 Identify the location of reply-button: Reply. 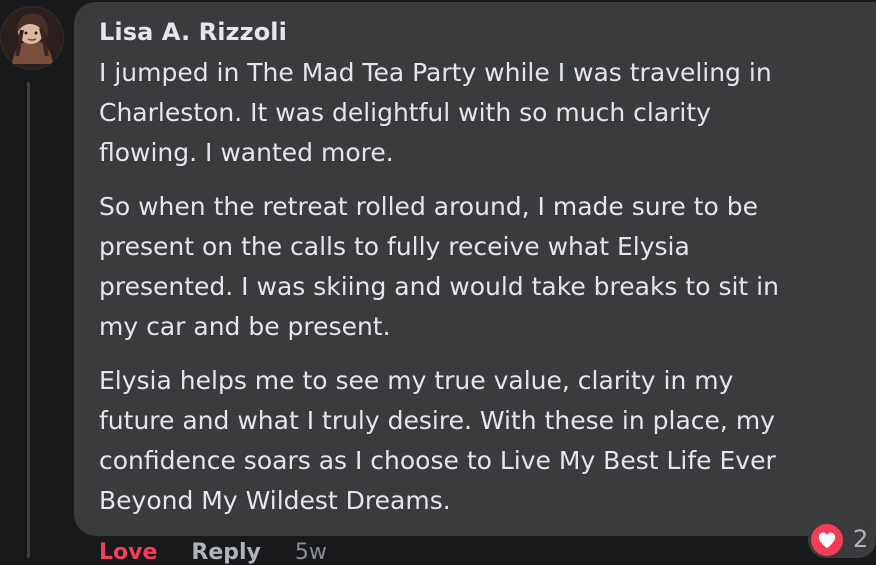
(226, 552).